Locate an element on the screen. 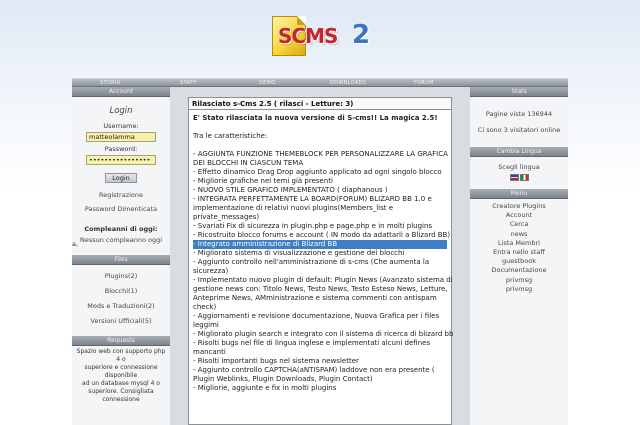 This screenshot has height=425, width=640. birthdays-value: Nessun compleanno oggi is located at coordinates (121, 240).